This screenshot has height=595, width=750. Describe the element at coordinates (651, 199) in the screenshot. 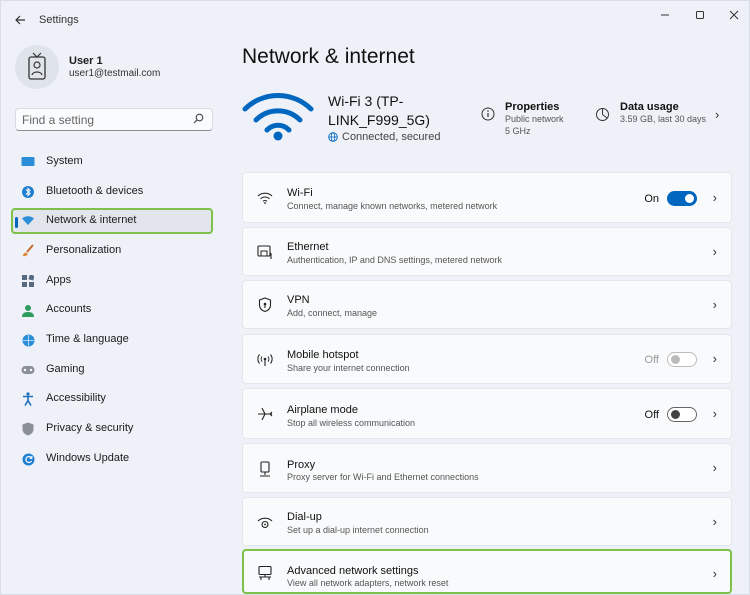

I see `wifi-toggle-state: On` at that location.